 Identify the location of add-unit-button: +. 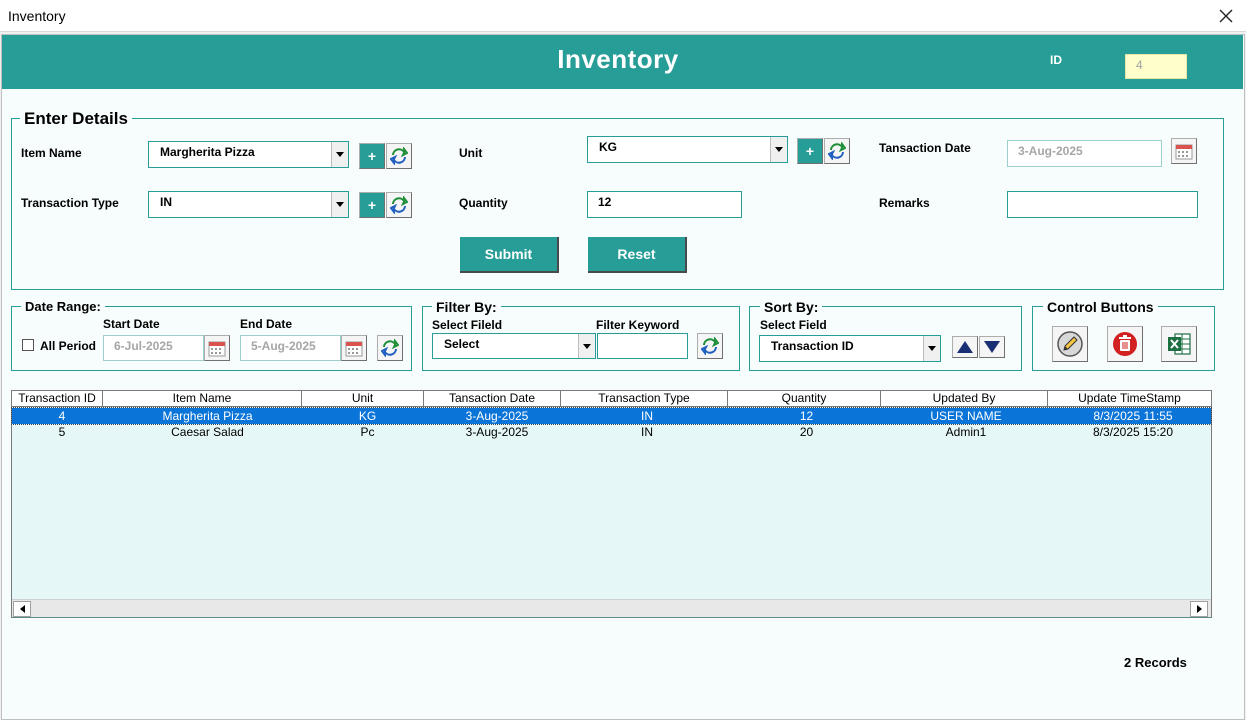
(810, 151).